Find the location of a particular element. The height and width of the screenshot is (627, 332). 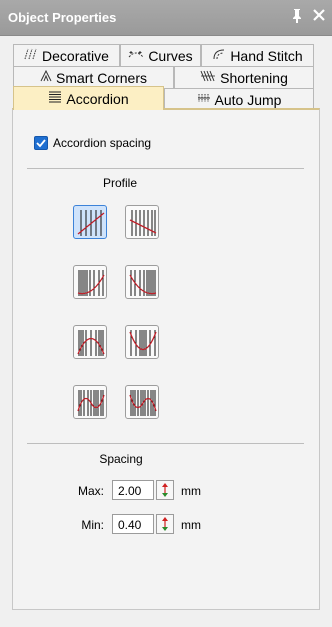

max-spinner is located at coordinates (165, 490).